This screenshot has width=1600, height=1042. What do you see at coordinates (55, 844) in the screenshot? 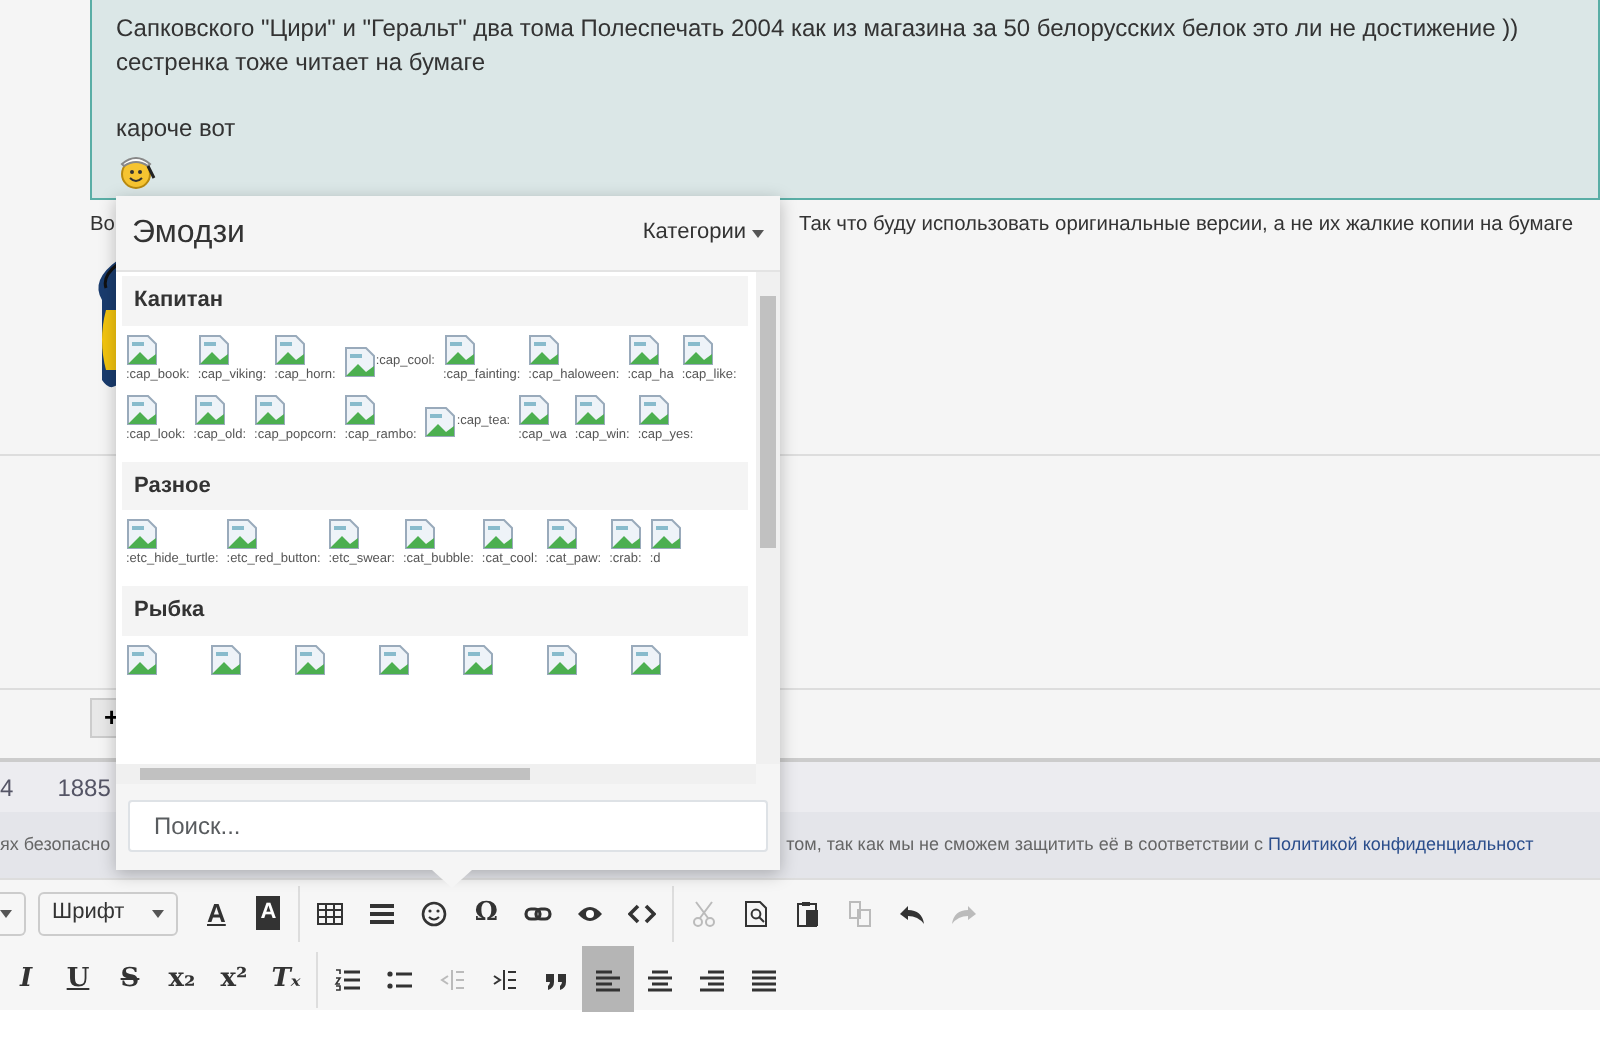
I see `notice-text: ях безопасно` at bounding box center [55, 844].